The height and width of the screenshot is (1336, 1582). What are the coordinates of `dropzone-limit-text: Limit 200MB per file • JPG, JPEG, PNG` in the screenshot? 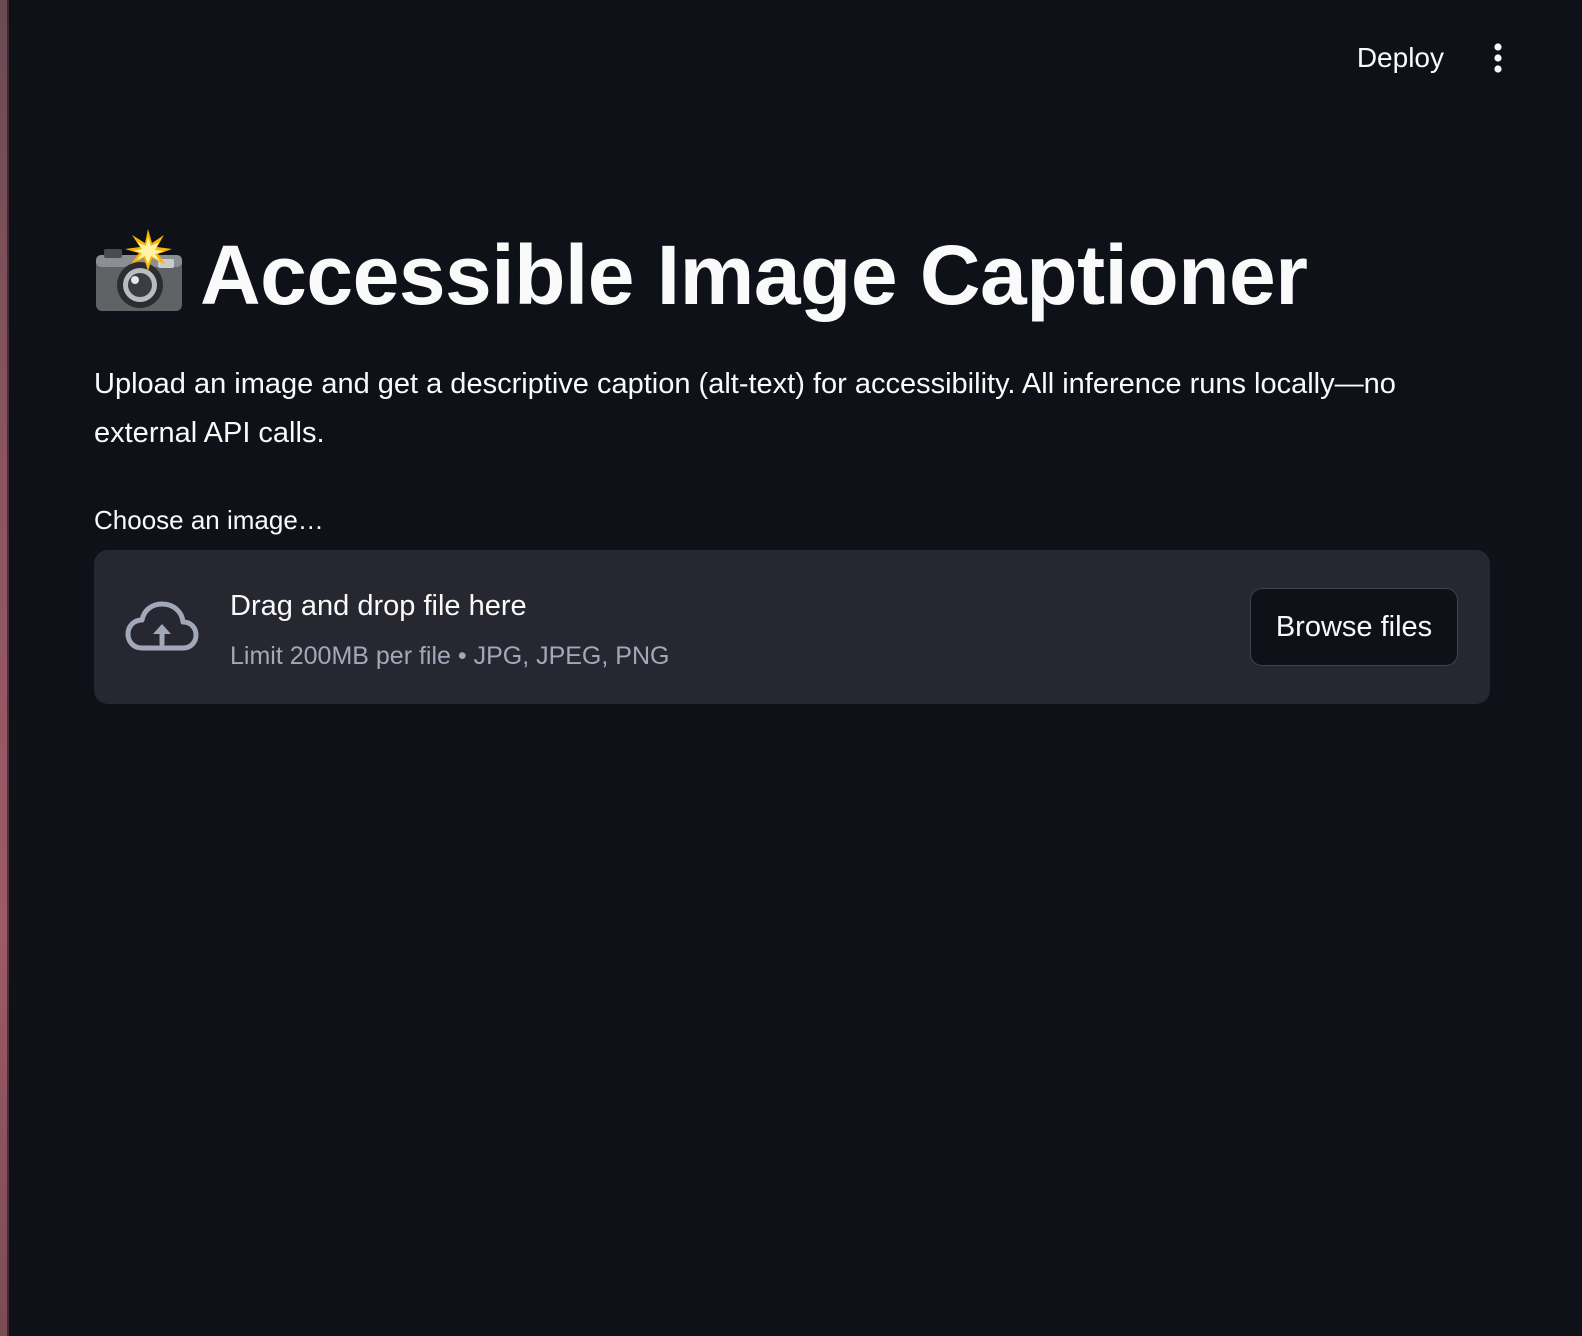 It's located at (450, 656).